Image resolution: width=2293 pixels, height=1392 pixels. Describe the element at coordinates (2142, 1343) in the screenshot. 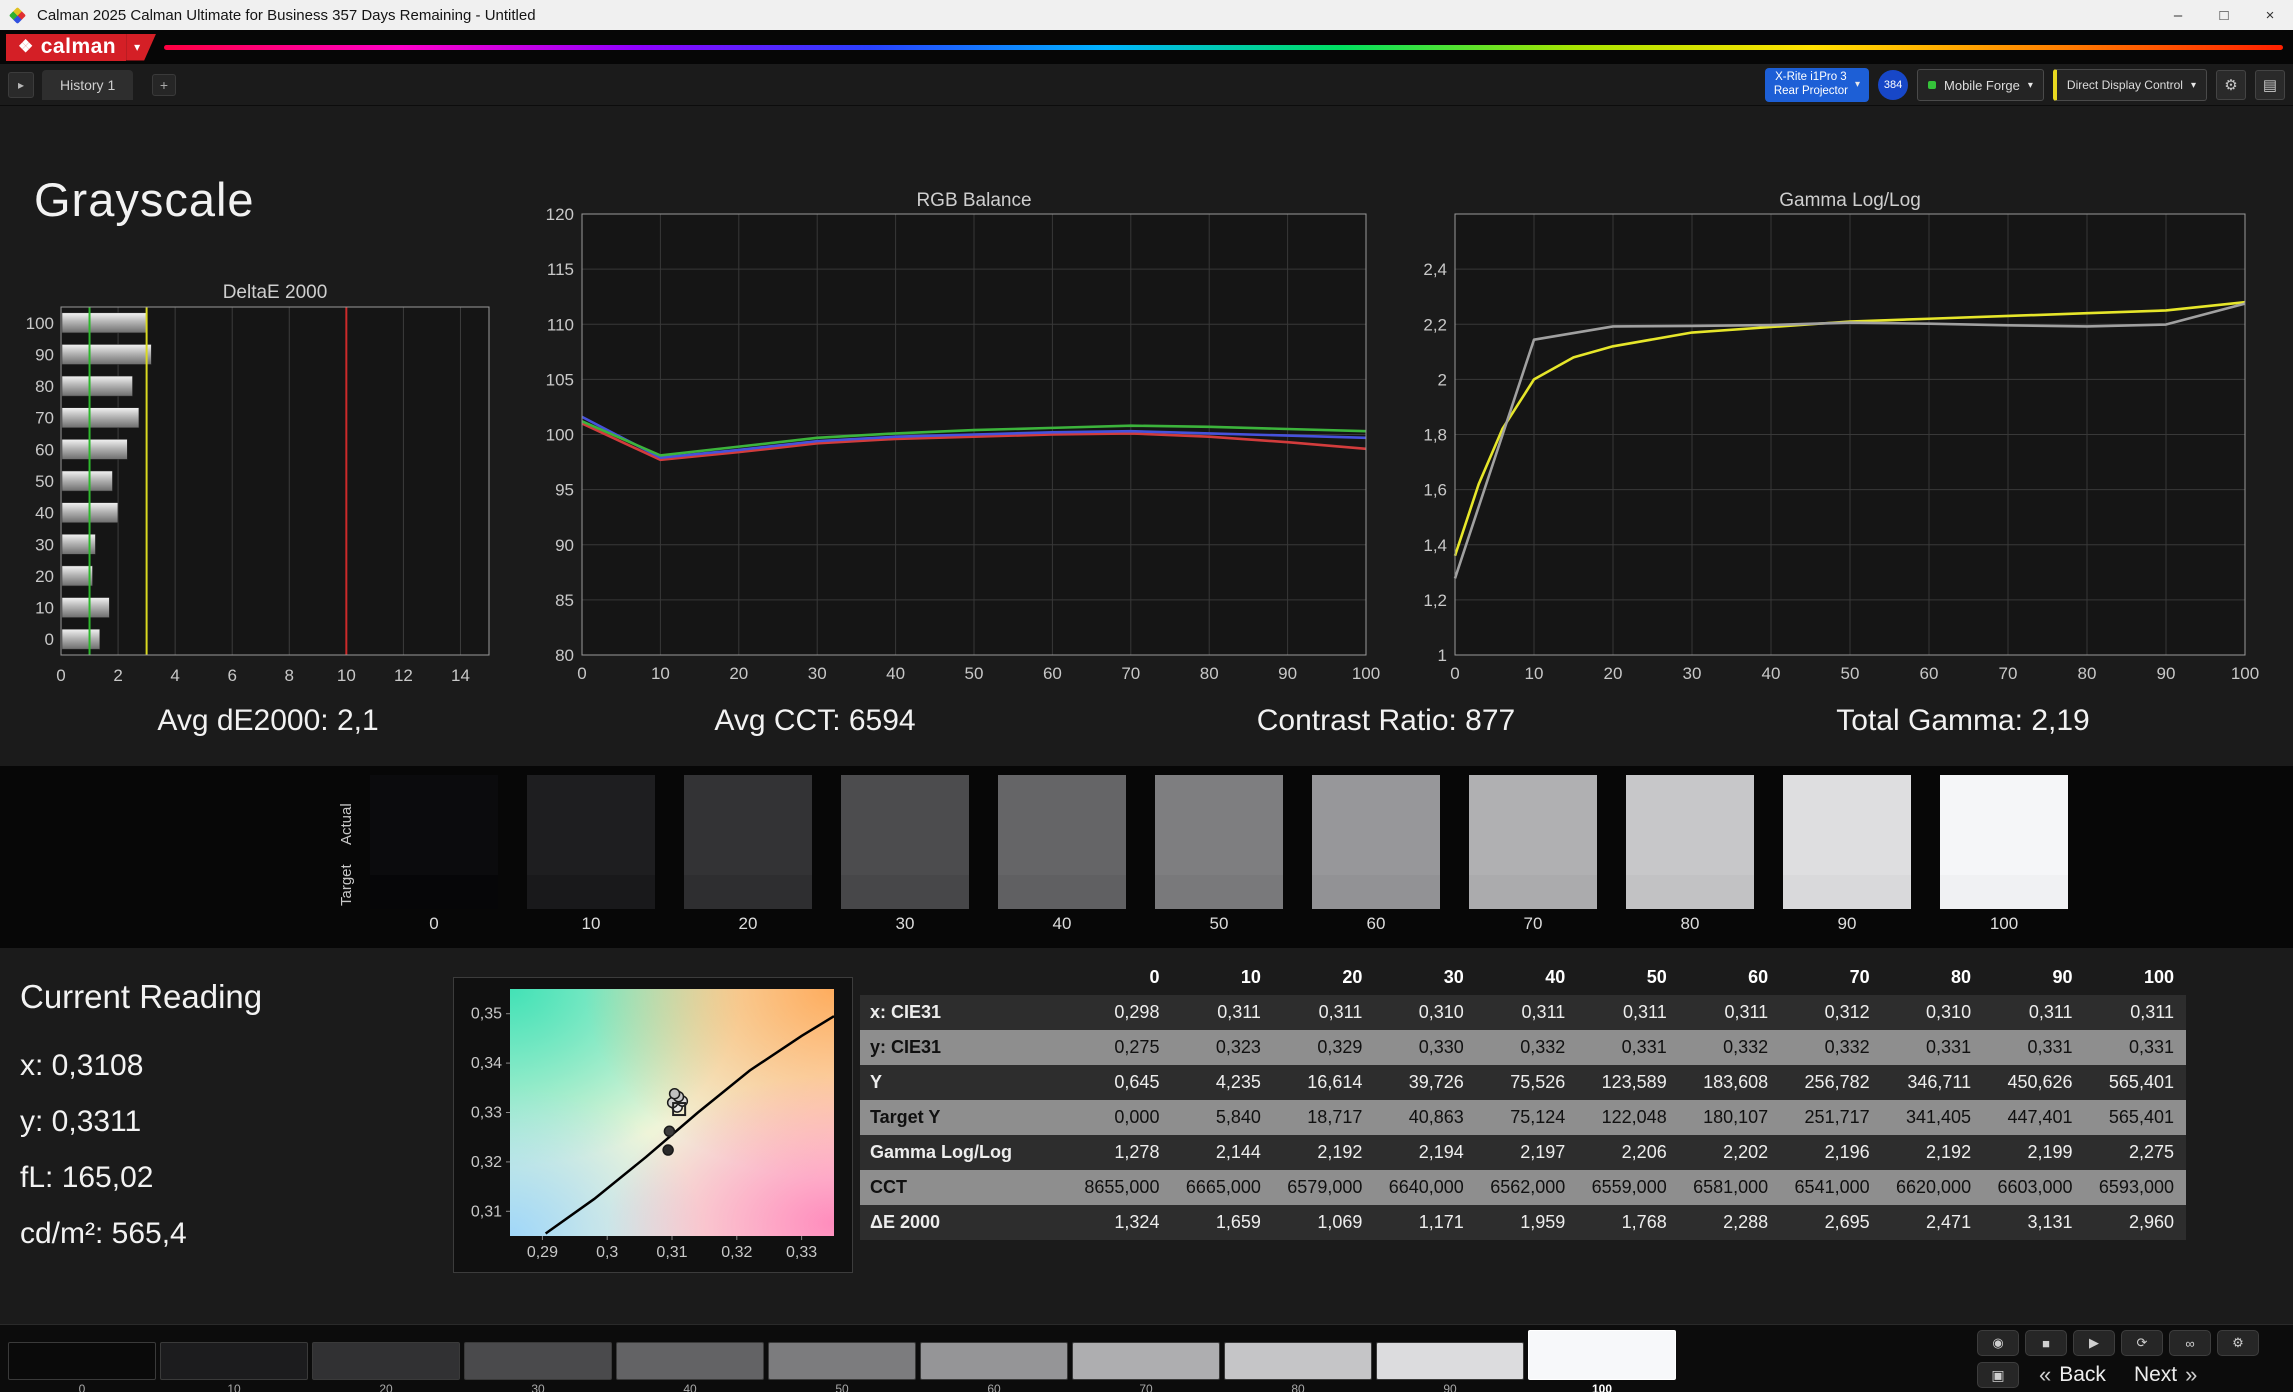

I see `repeat-icon: ⟳` at that location.